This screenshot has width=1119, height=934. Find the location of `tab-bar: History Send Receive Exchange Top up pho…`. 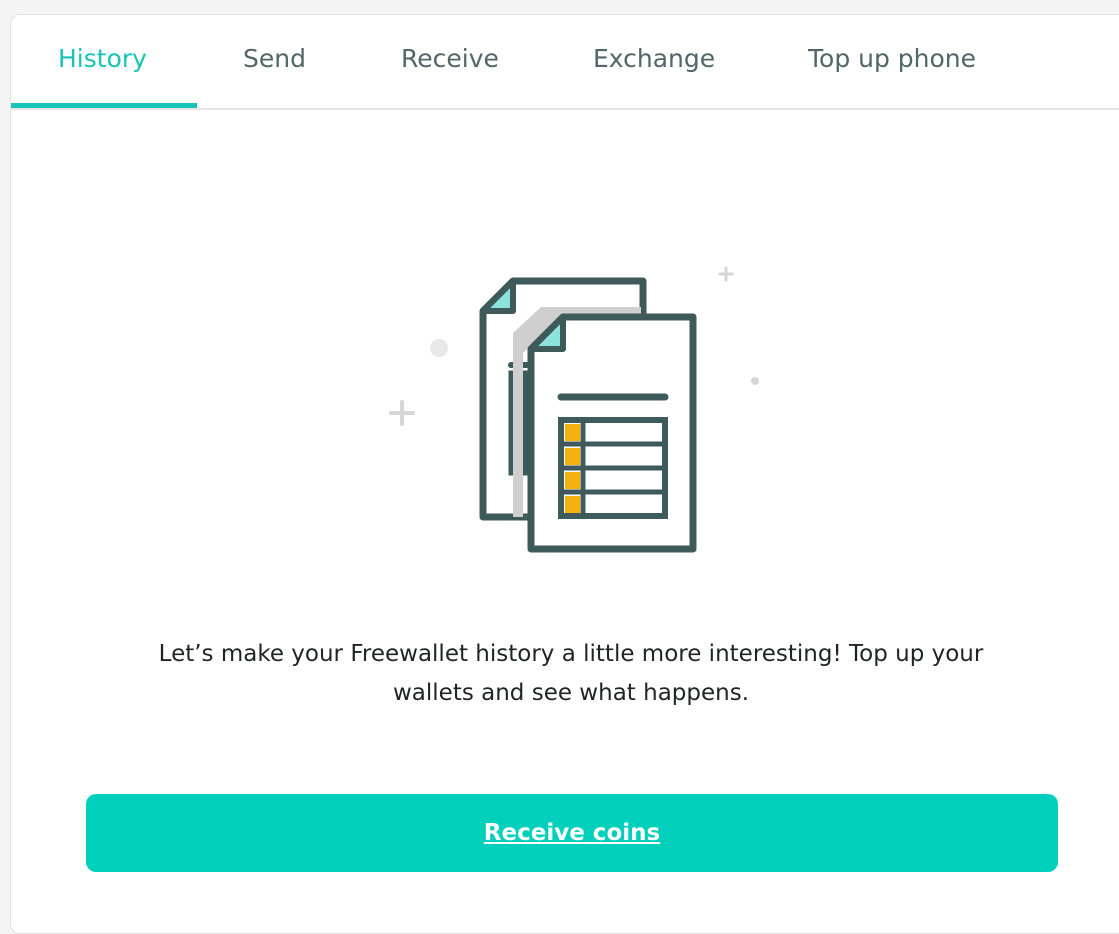

tab-bar: History Send Receive Exchange Top up pho… is located at coordinates (565, 62).